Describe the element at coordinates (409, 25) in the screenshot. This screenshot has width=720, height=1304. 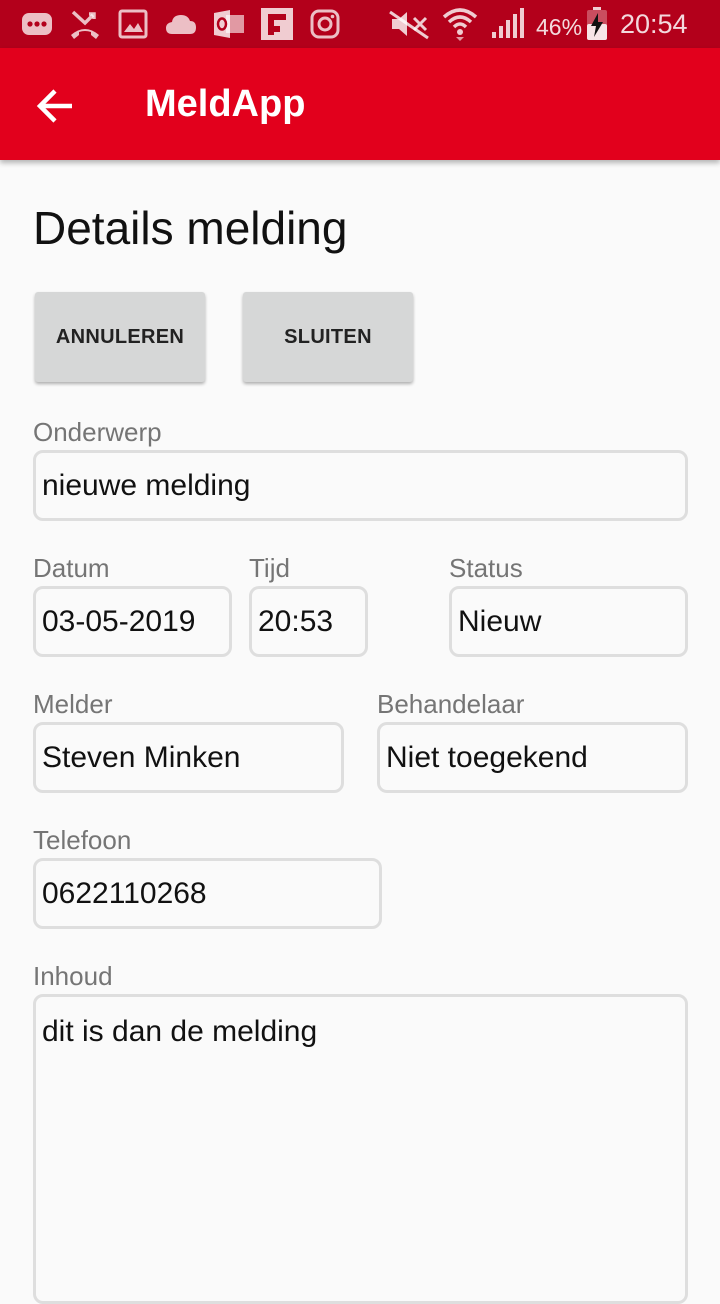
I see `mute-icon` at that location.